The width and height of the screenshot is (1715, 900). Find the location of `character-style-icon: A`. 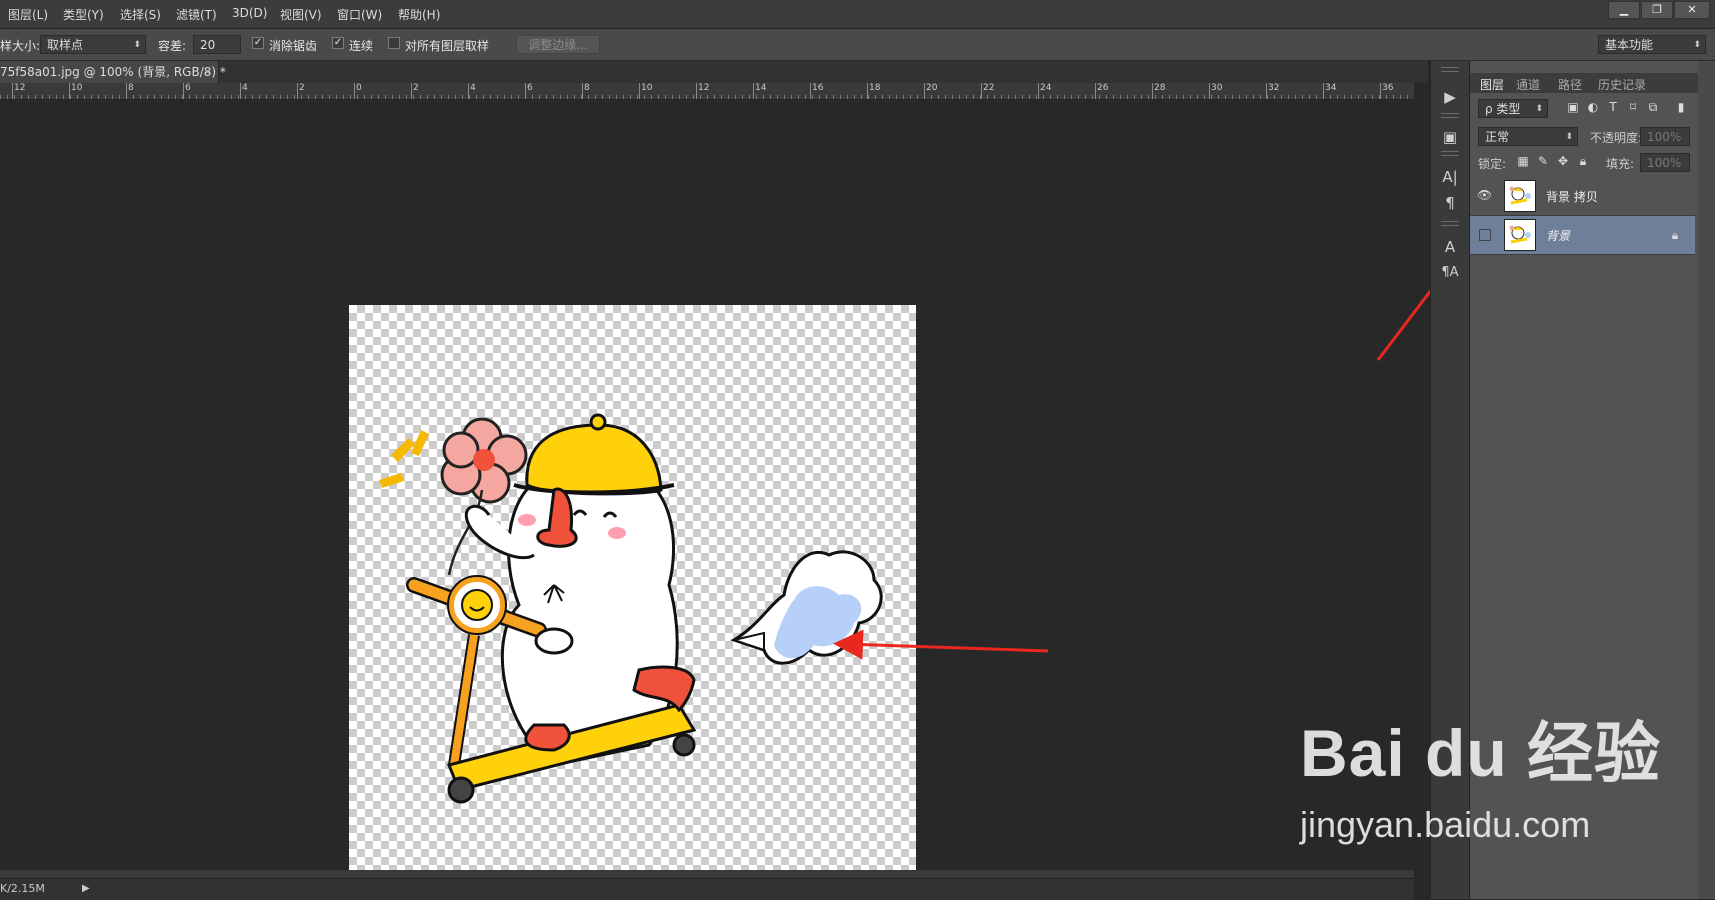

character-style-icon: A is located at coordinates (1450, 247).